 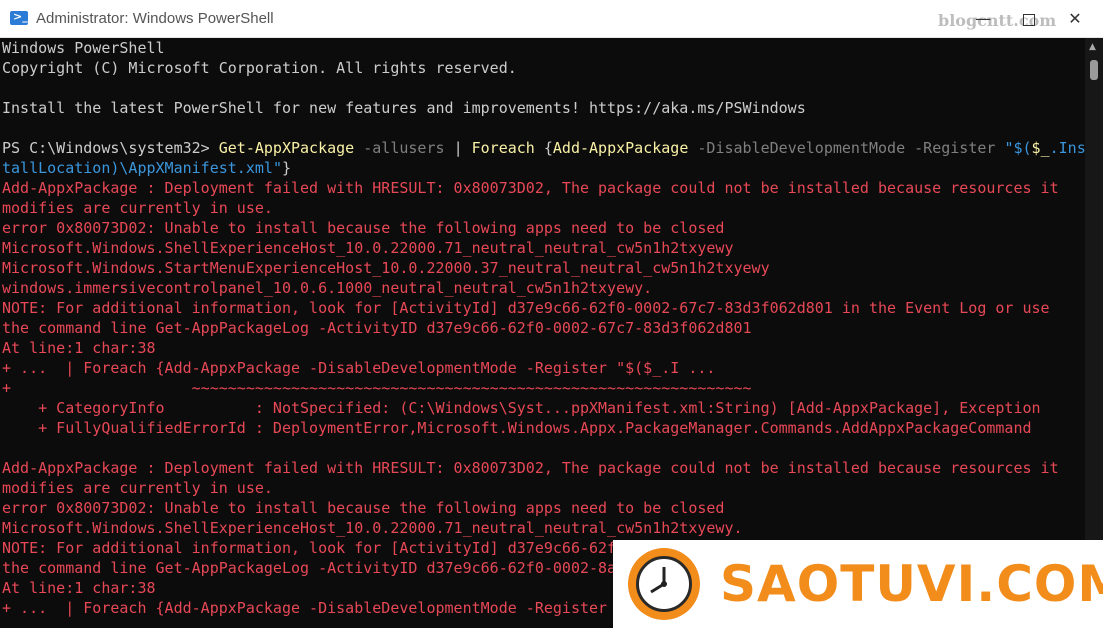 I want to click on scroll-up-arrow-icon: ▲, so click(x=1092, y=47).